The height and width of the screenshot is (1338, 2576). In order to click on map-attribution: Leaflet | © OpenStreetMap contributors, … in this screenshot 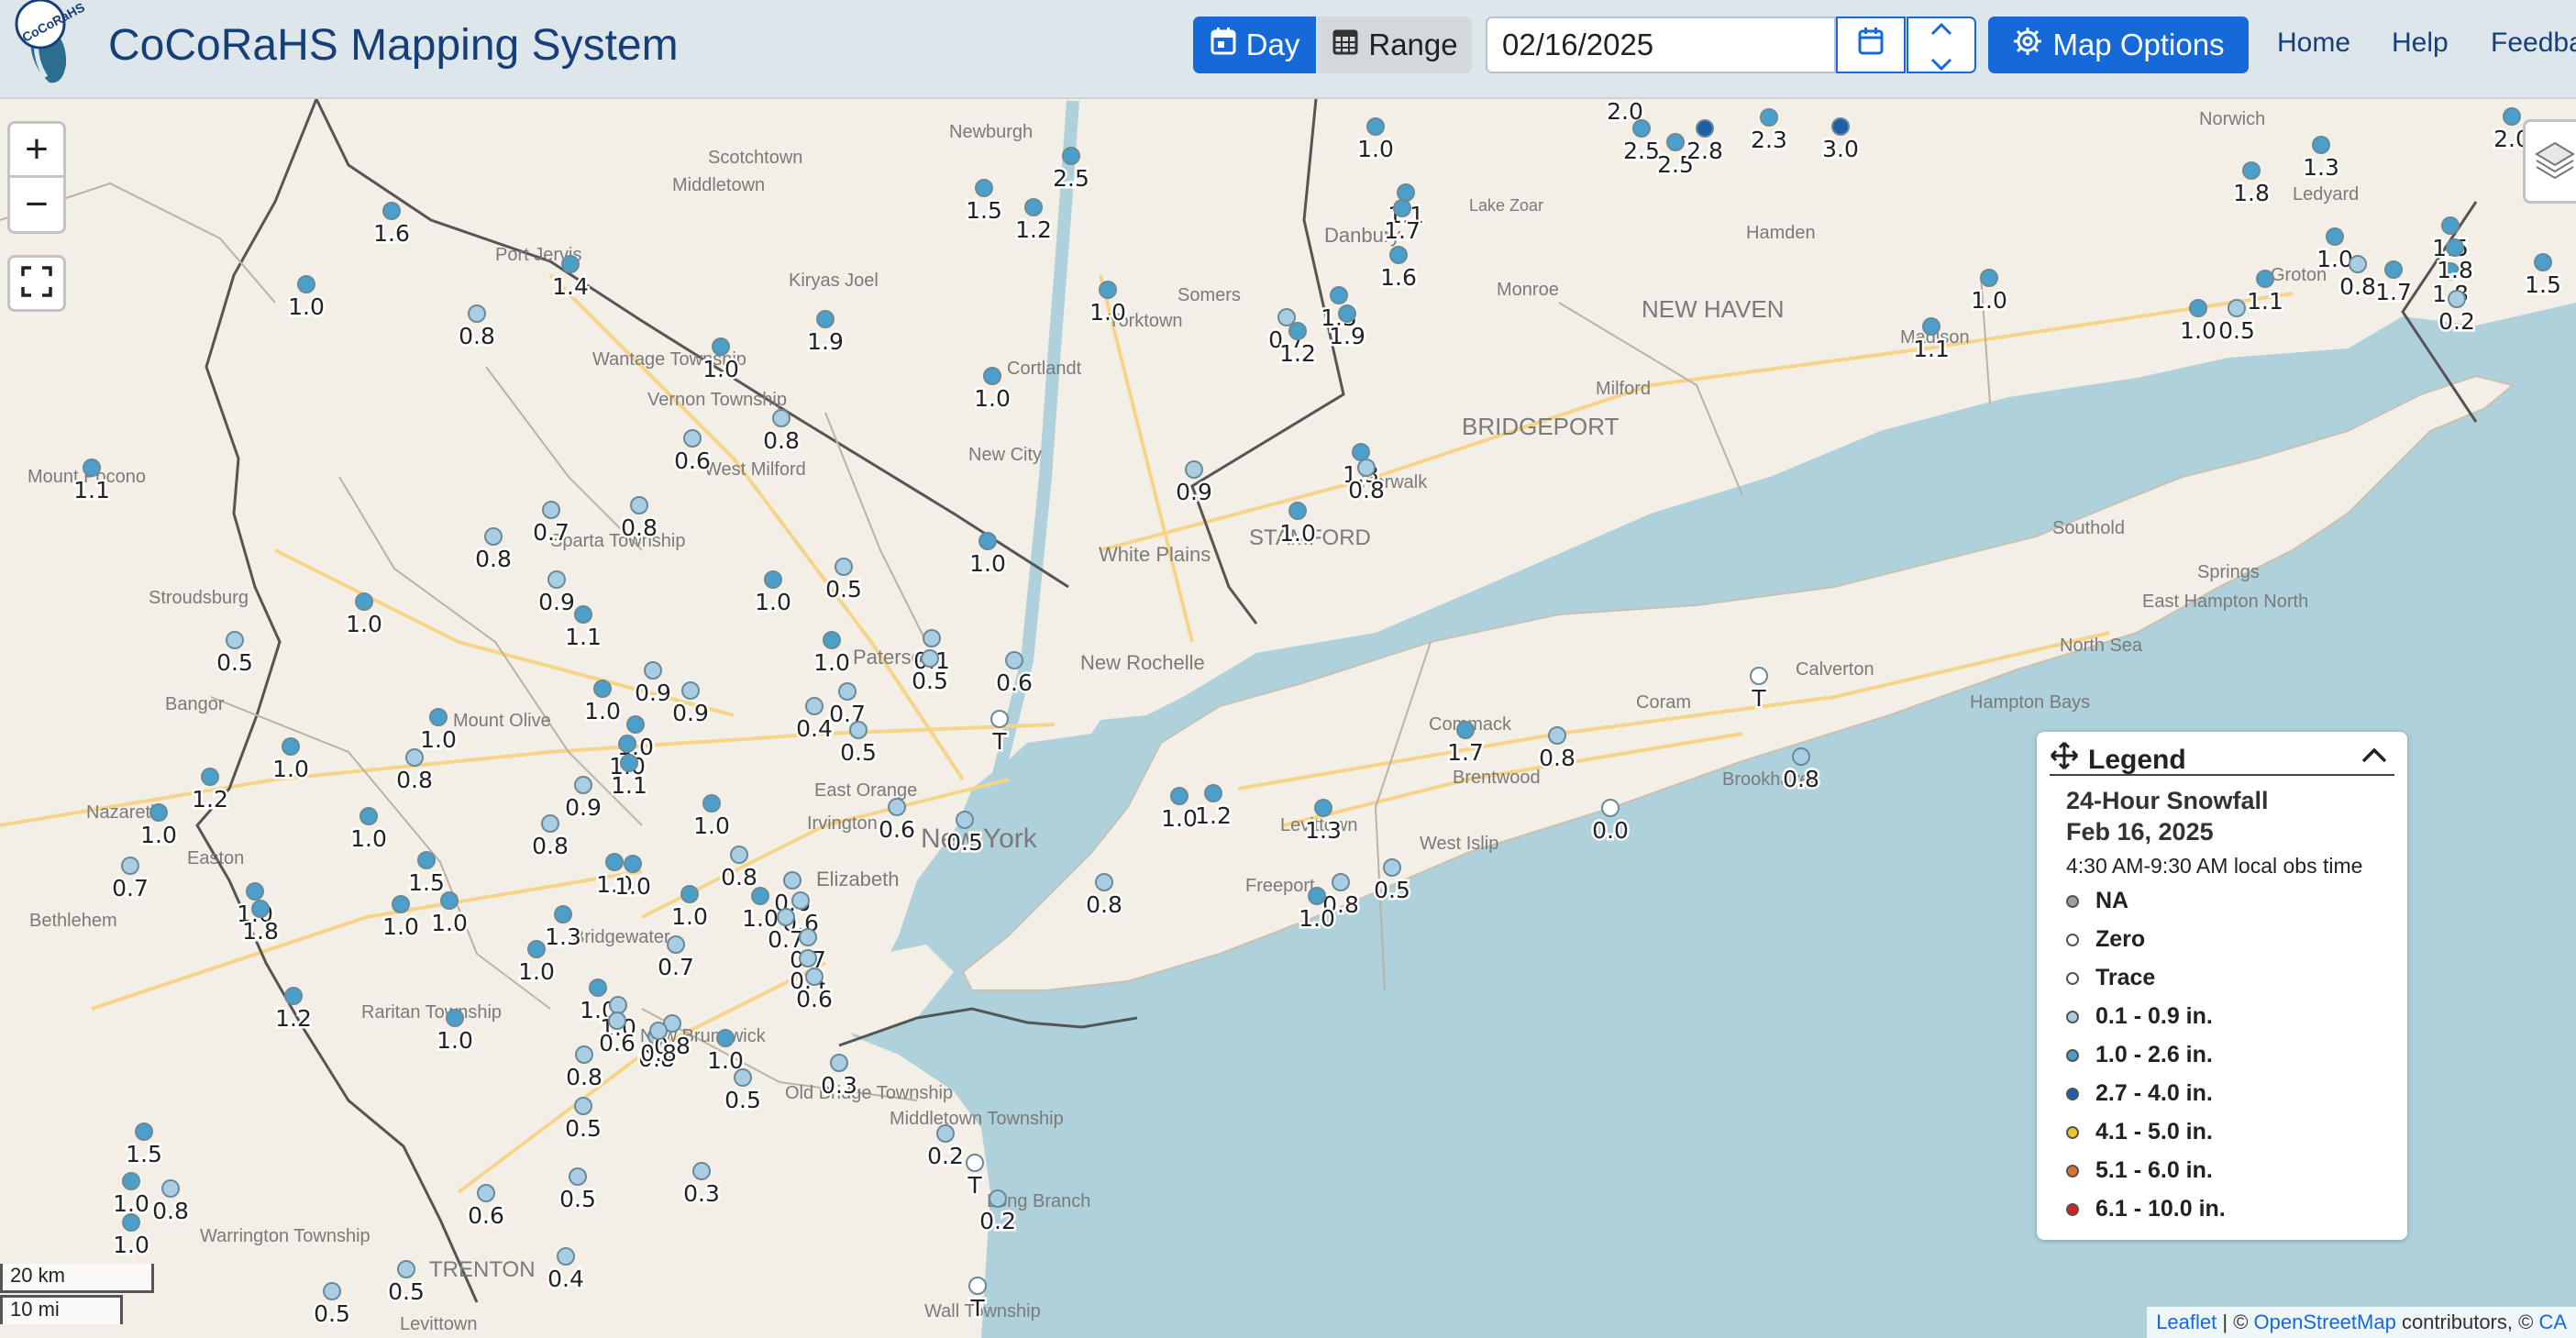, I will do `click(2361, 1322)`.